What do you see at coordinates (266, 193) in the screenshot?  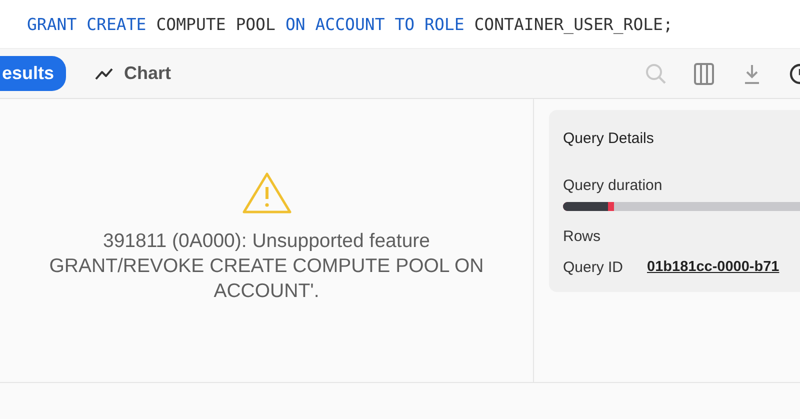 I see `warning-icon` at bounding box center [266, 193].